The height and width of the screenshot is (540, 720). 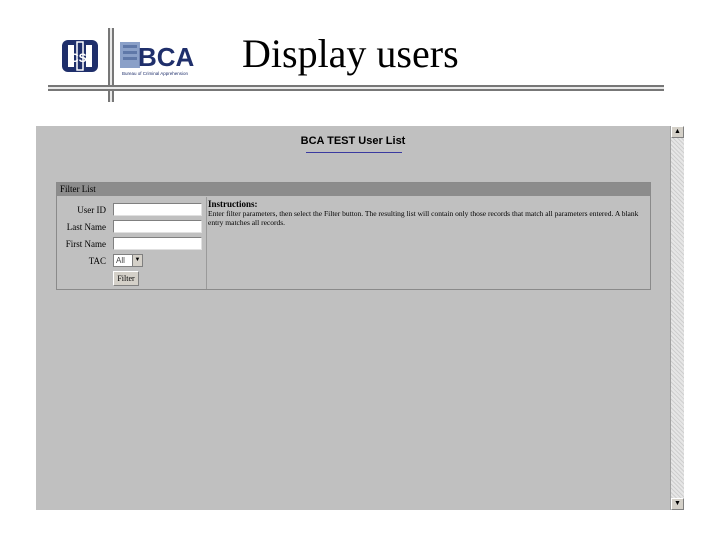 I want to click on last-name-label: Last Name, so click(x=86, y=227).